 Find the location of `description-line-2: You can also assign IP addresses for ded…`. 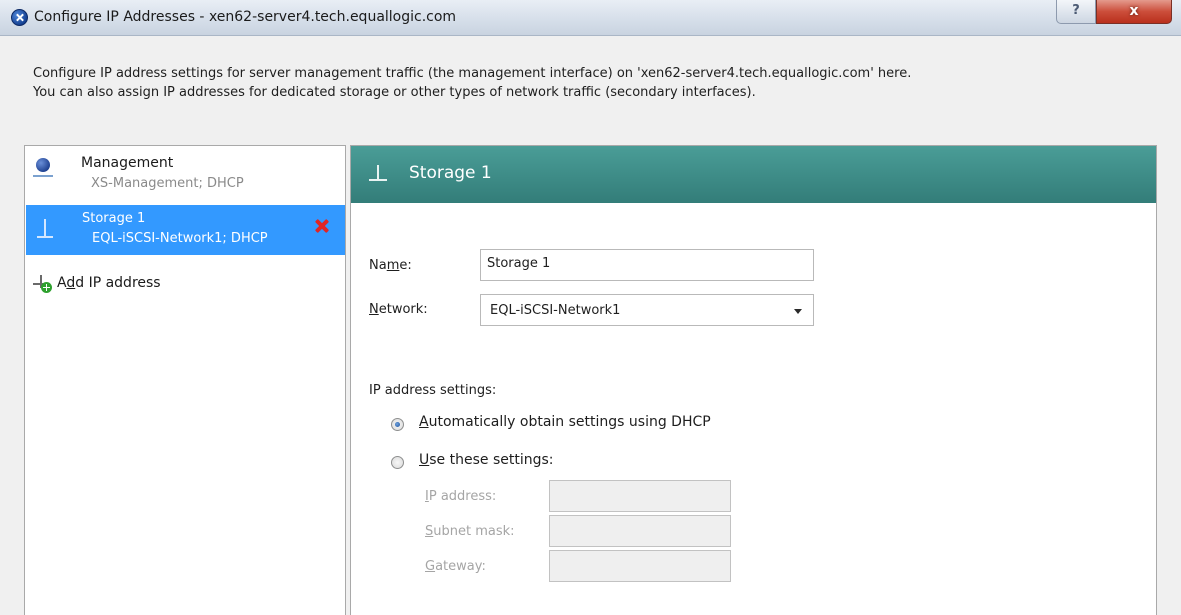

description-line-2: You can also assign IP addresses for ded… is located at coordinates (394, 92).